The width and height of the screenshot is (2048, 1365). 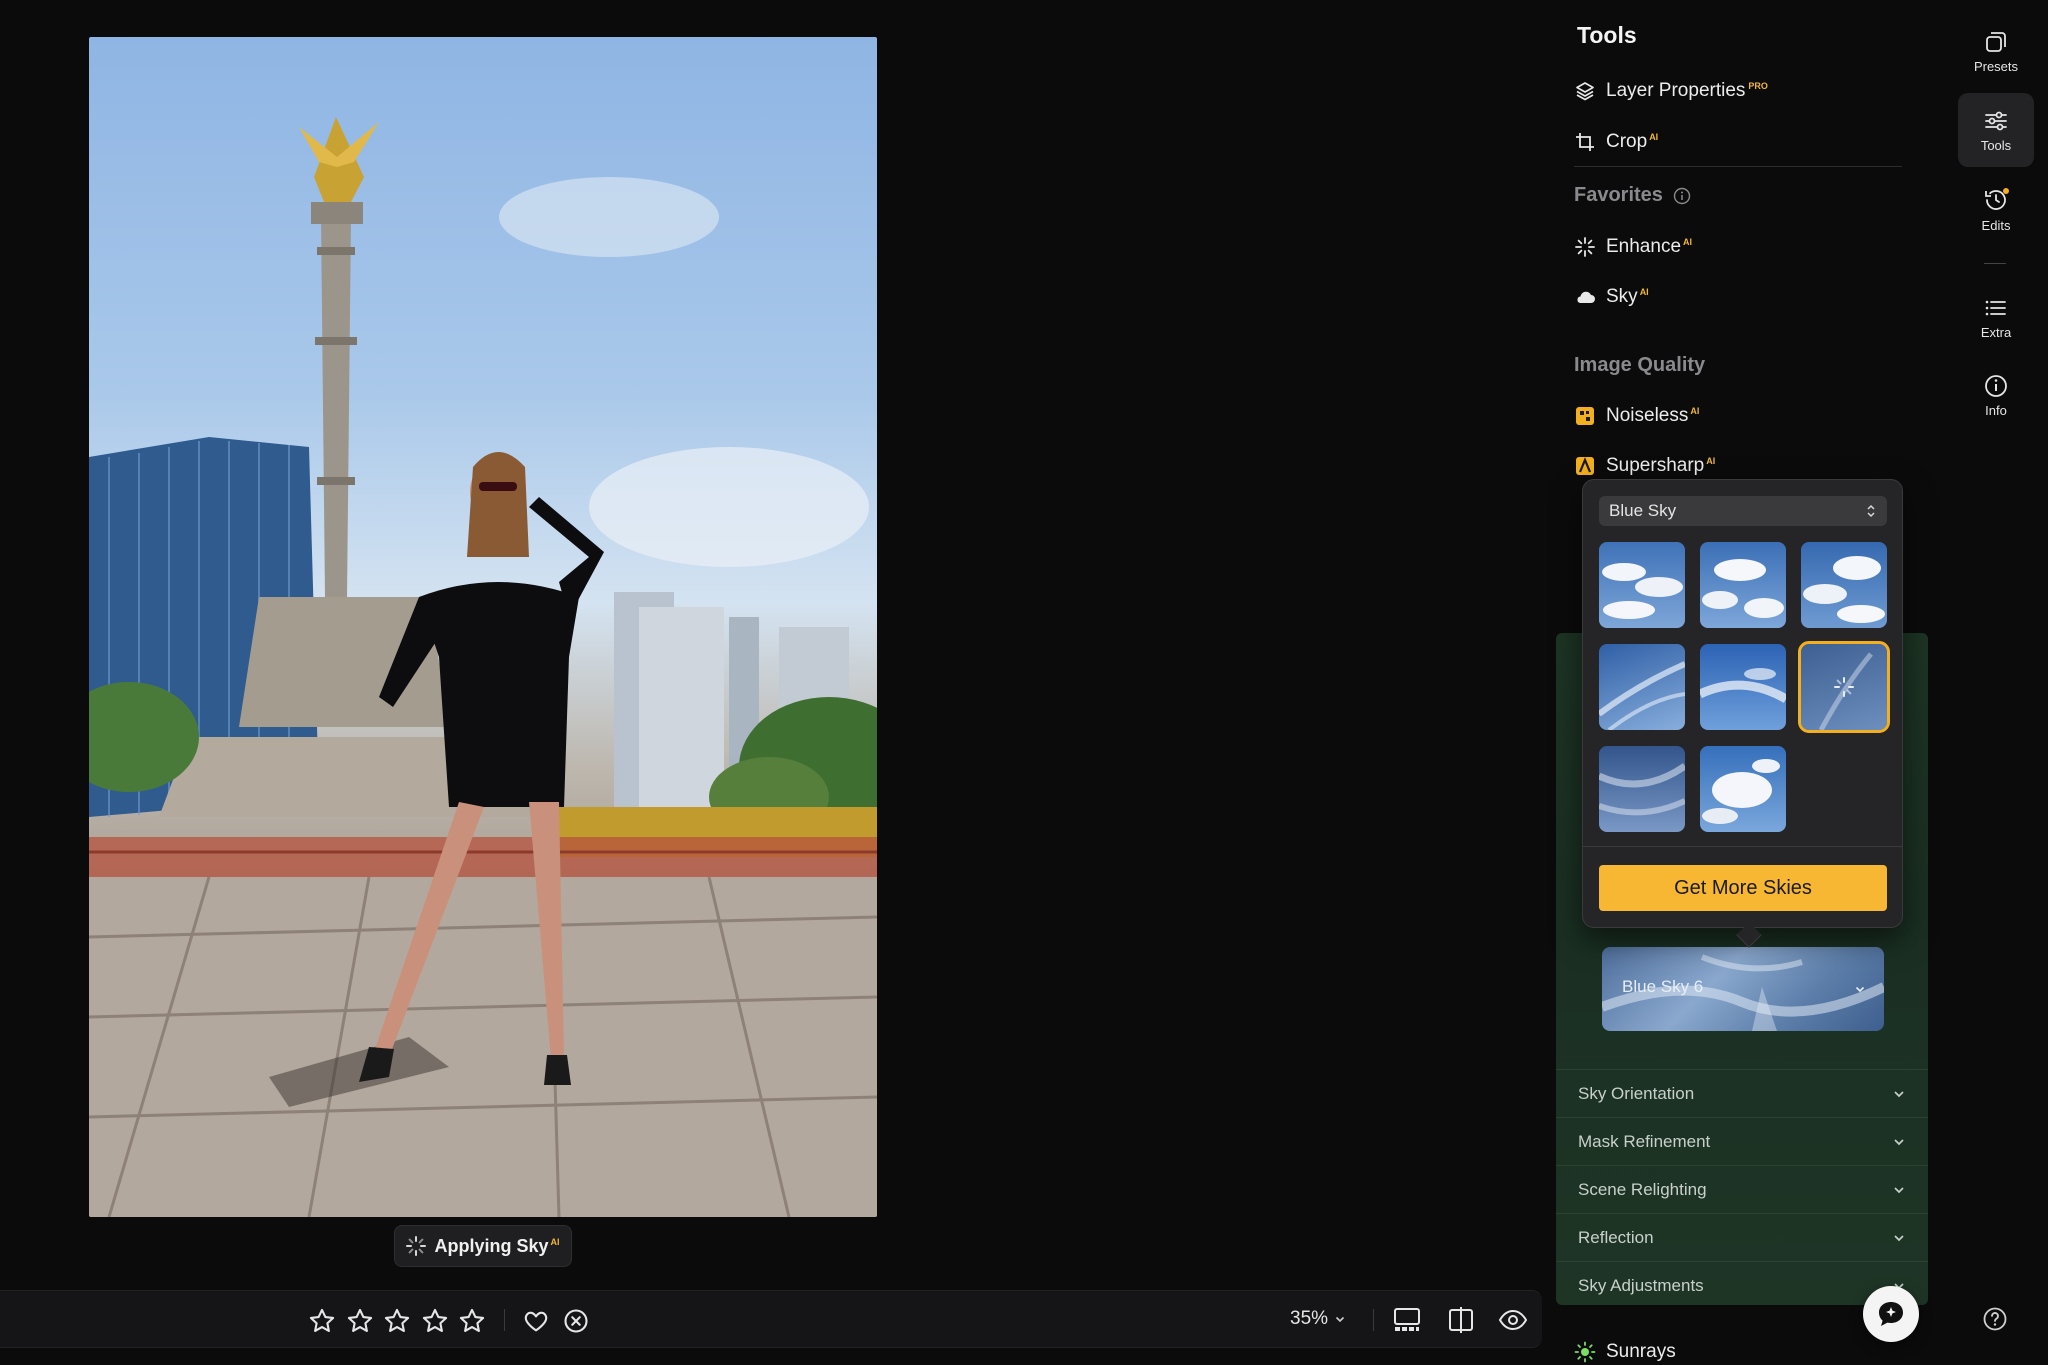 What do you see at coordinates (1585, 91) in the screenshot?
I see `layers-icon` at bounding box center [1585, 91].